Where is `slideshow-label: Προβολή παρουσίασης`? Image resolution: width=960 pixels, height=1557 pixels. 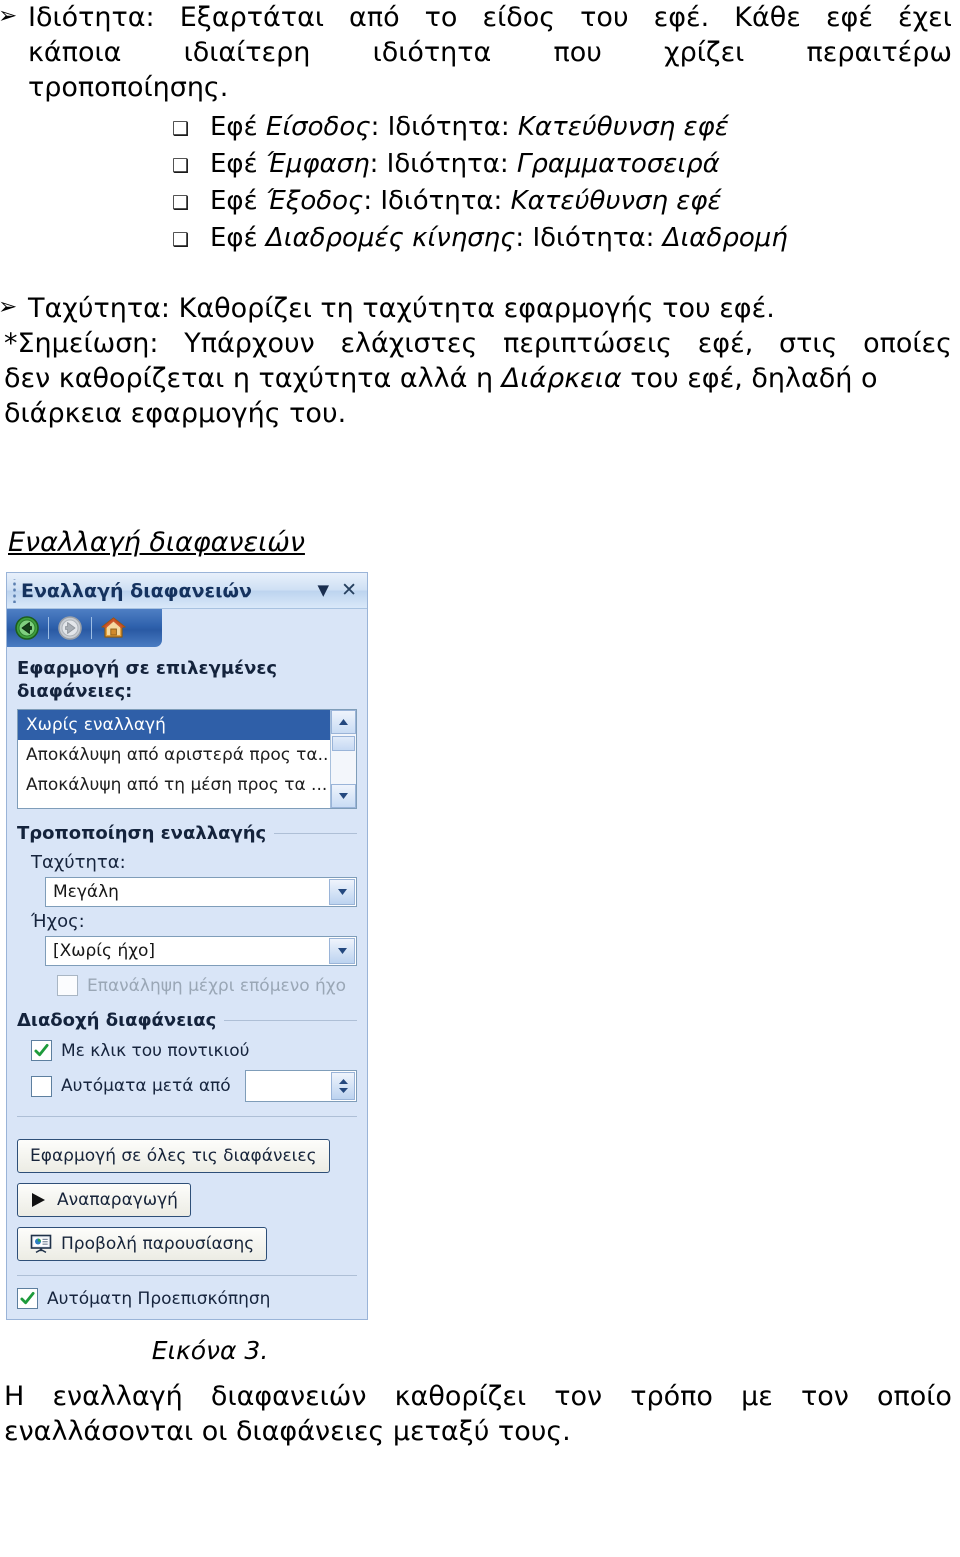
slideshow-label: Προβολή παρουσίασης is located at coordinates (158, 1244).